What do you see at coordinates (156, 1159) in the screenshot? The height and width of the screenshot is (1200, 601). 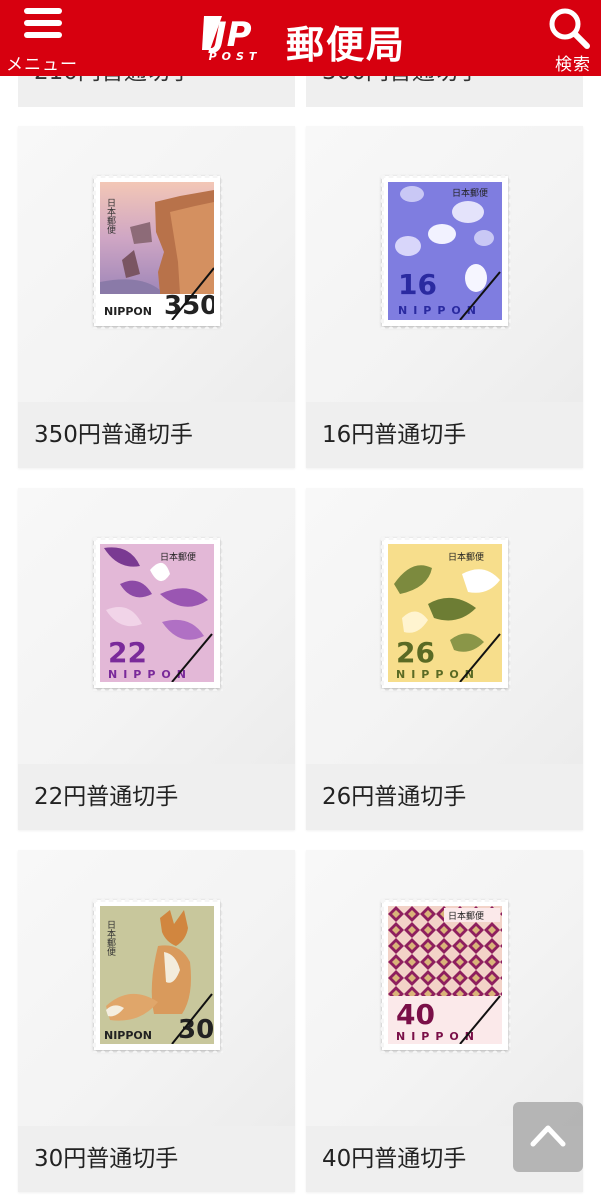 I see `product-label: 30円普通切手` at bounding box center [156, 1159].